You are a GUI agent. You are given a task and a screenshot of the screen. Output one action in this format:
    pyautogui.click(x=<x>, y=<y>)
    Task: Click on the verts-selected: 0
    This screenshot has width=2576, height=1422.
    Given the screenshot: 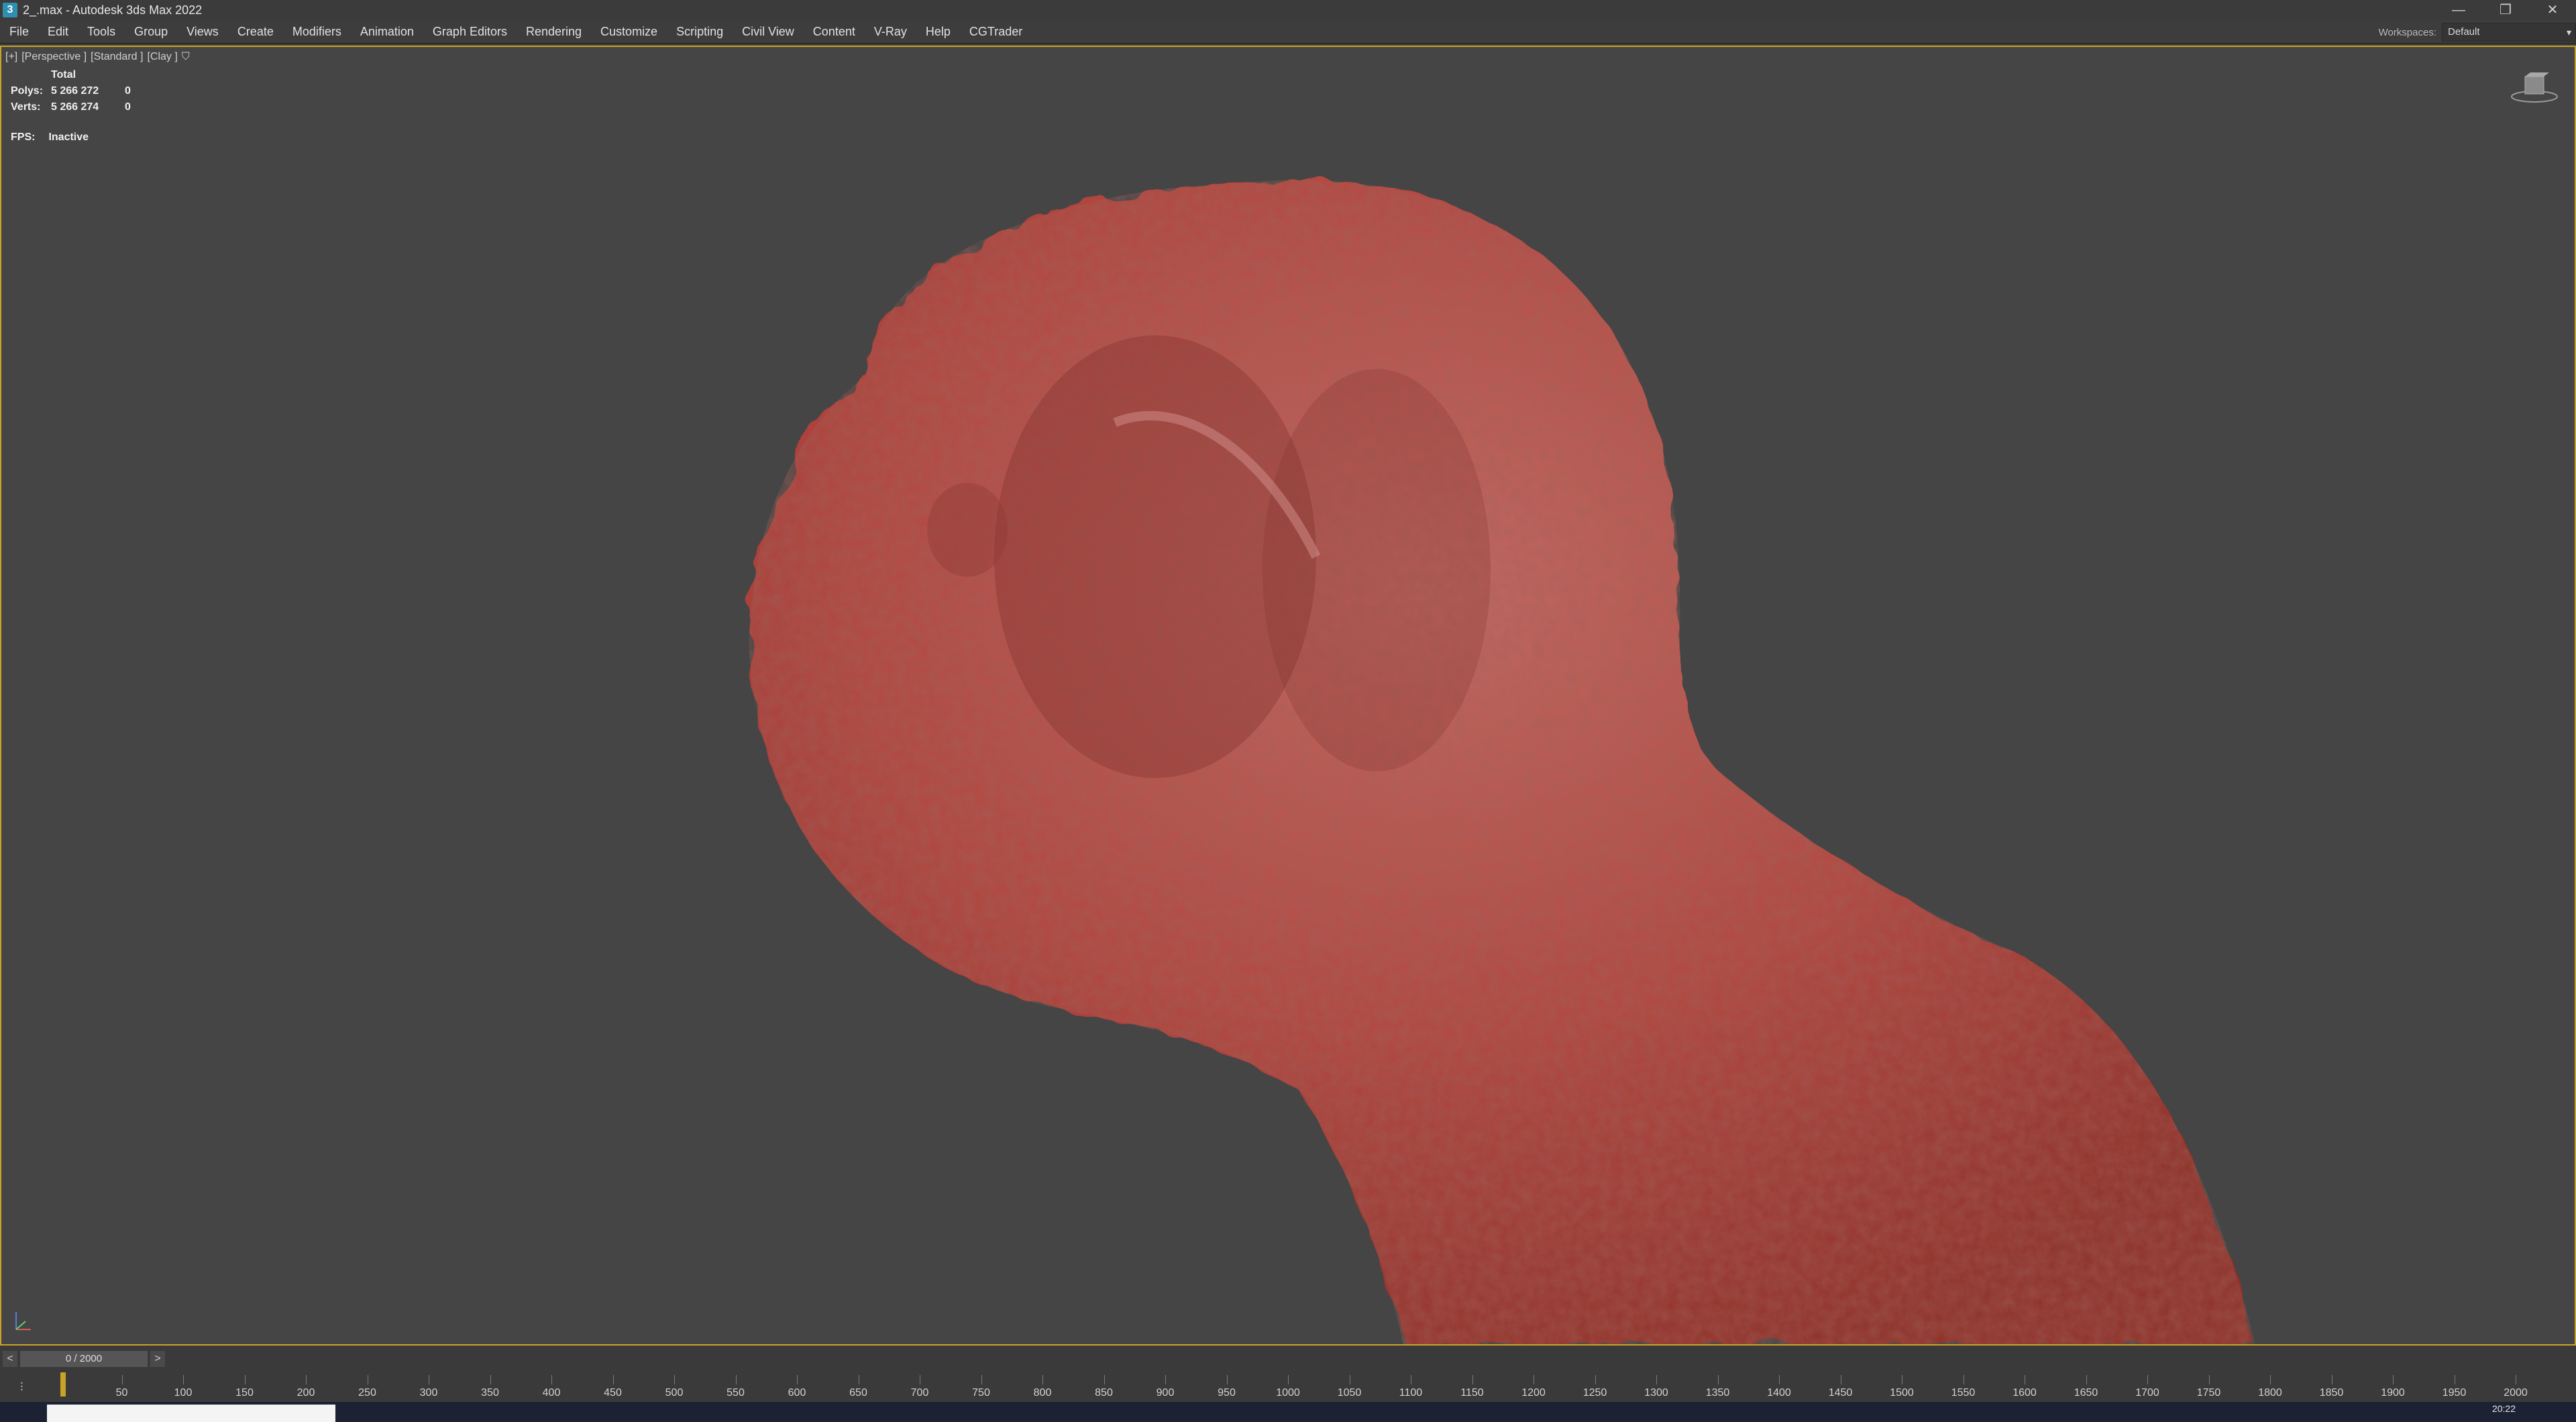 What is the action you would take?
    pyautogui.click(x=128, y=107)
    